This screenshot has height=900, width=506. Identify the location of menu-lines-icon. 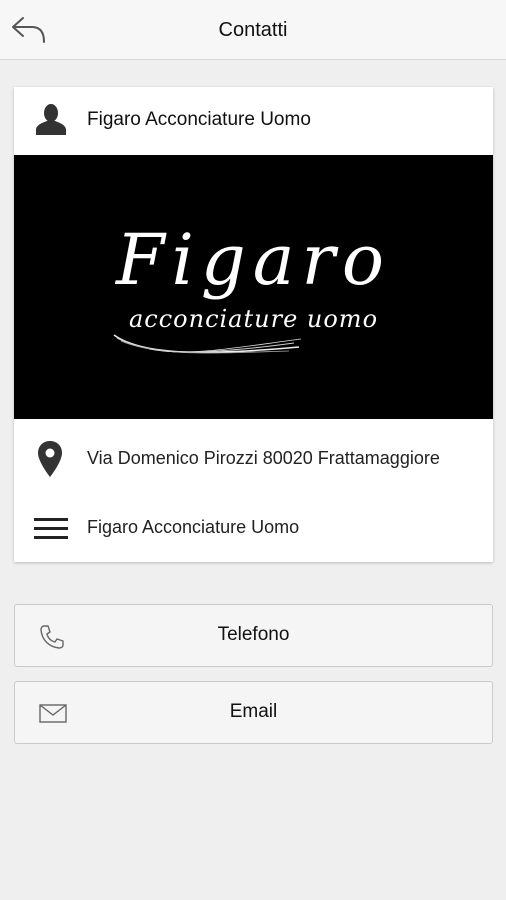
(51, 528).